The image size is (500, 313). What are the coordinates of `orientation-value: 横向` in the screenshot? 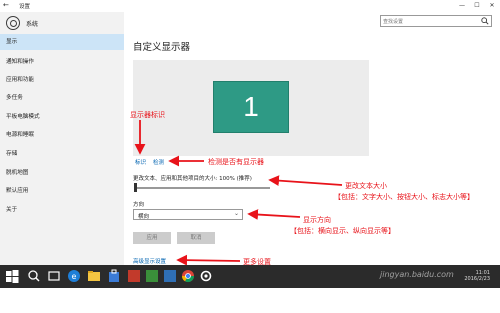 It's located at (144, 217).